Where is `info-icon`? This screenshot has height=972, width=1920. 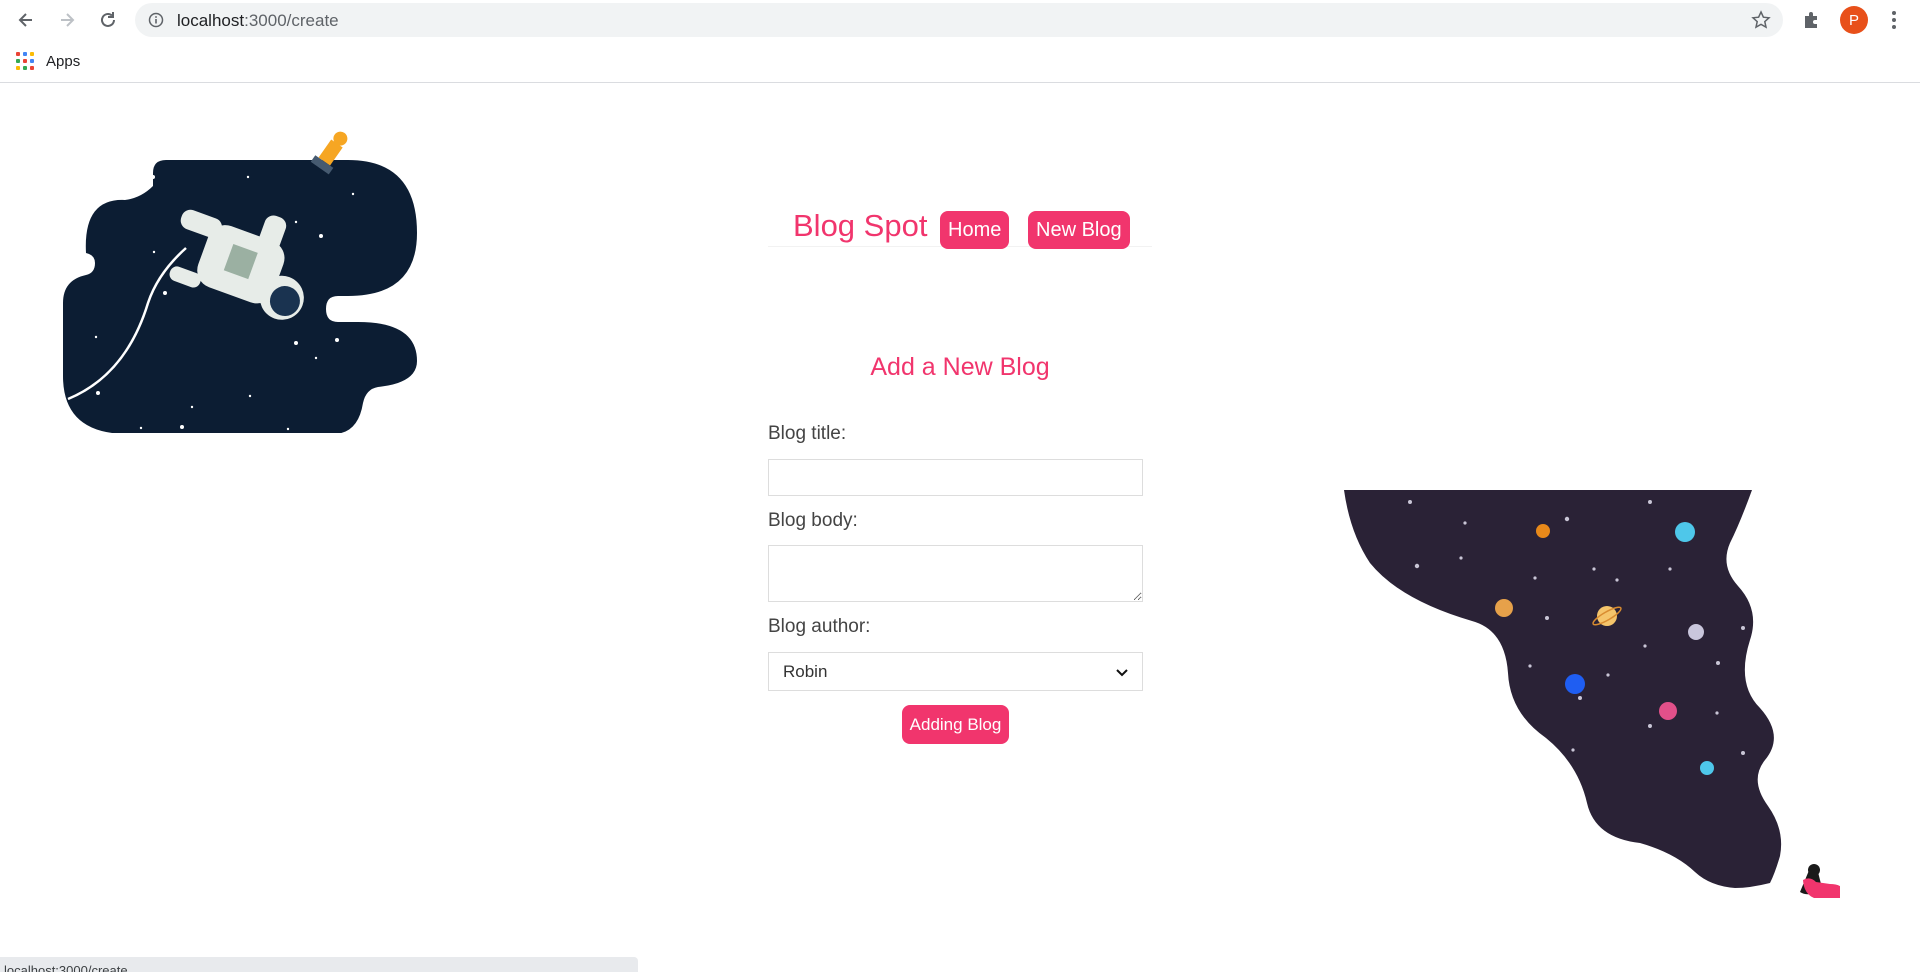
info-icon is located at coordinates (156, 20).